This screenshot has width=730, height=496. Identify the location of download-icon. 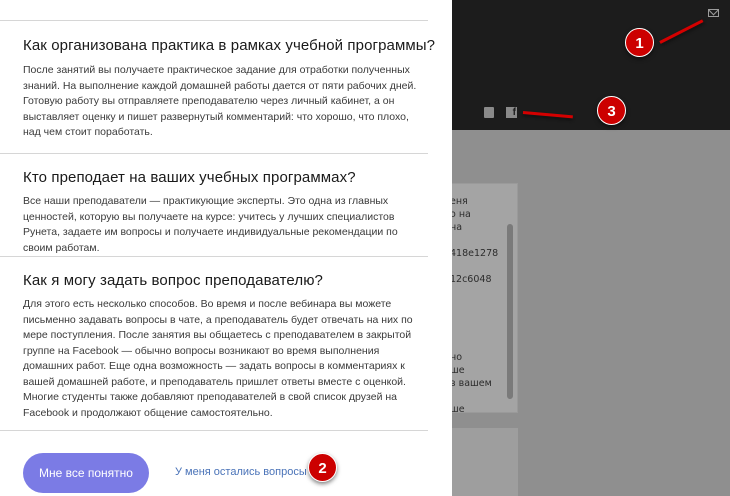
(489, 112).